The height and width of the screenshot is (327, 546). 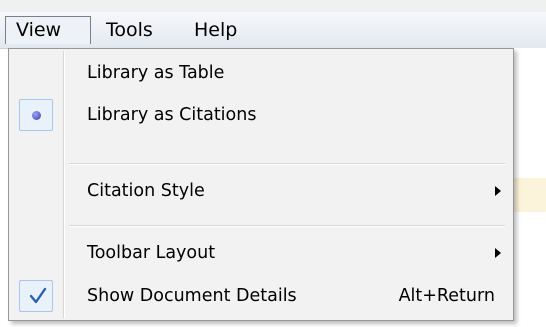 I want to click on menu-help: Help, so click(x=218, y=30).